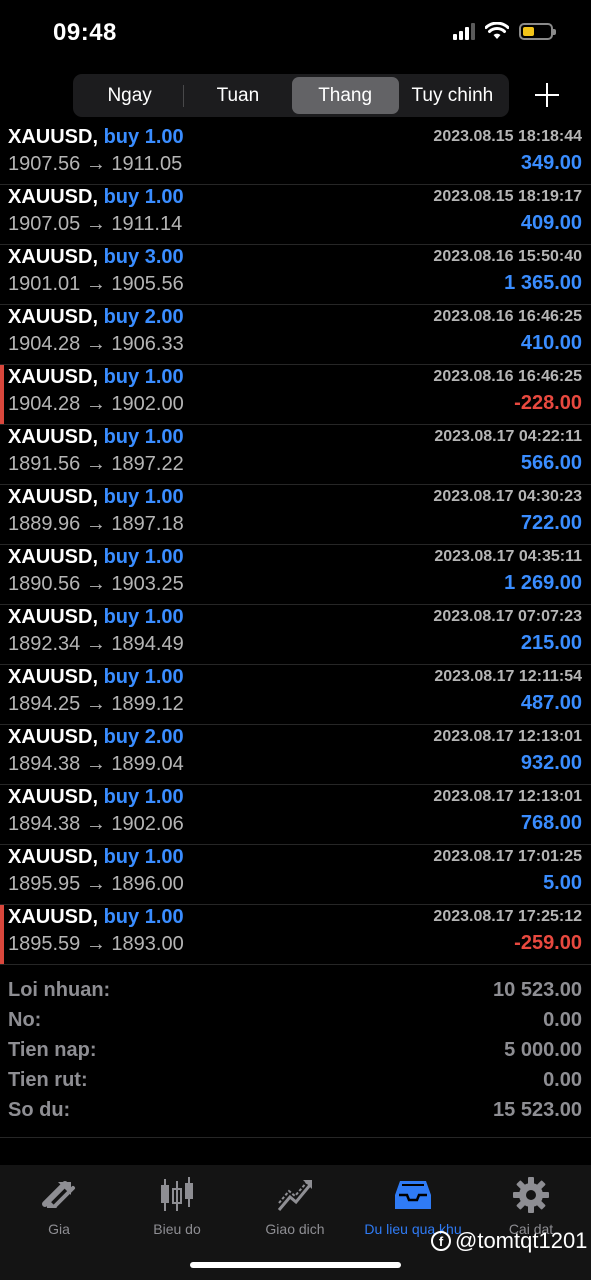 The image size is (591, 1280). I want to click on trade-profit: 1 365.00, so click(543, 283).